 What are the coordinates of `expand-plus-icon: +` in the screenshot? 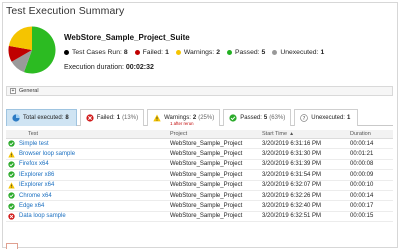 It's located at (13, 91).